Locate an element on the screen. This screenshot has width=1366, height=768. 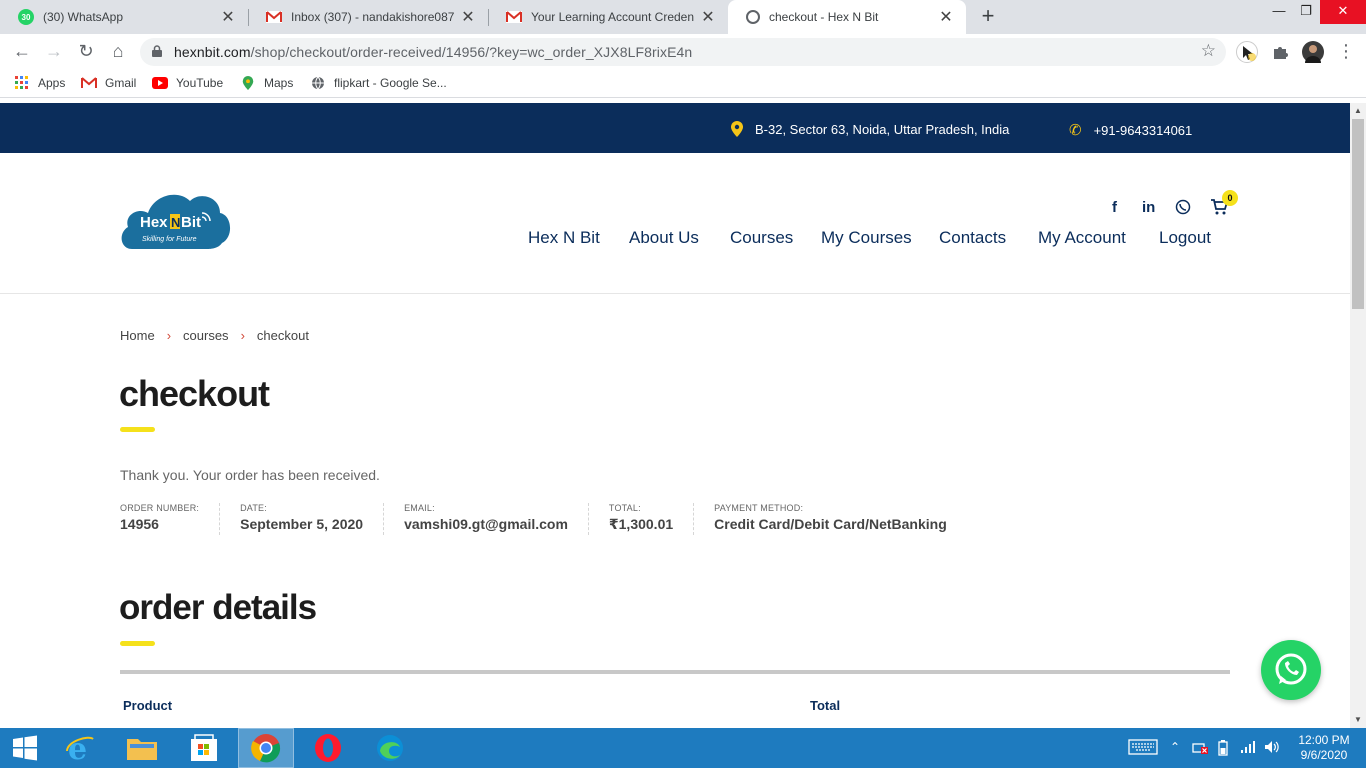
scroll-down-icon: ▼ is located at coordinates (1358, 719).